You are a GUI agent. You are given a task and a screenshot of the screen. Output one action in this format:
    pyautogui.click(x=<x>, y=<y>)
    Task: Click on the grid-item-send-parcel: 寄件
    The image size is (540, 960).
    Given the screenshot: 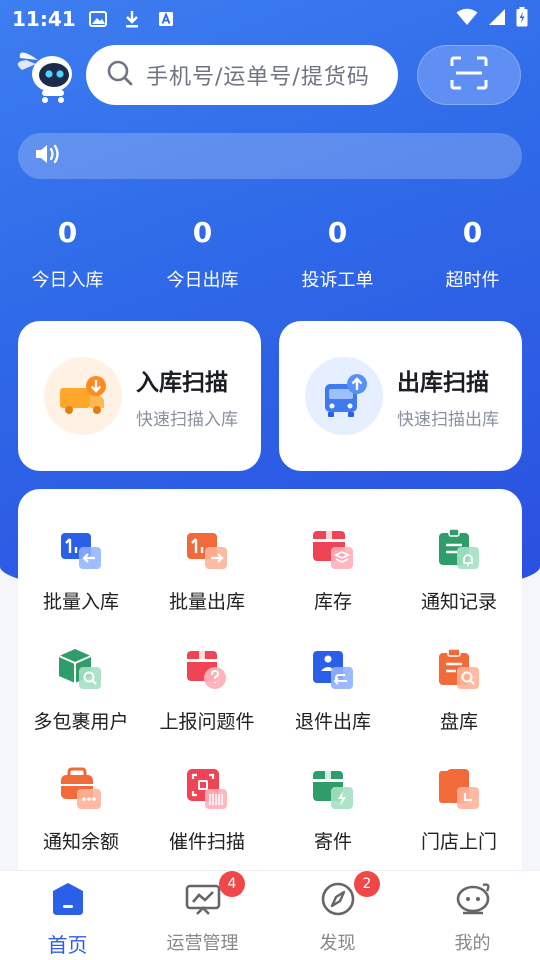 What is the action you would take?
    pyautogui.click(x=333, y=825)
    